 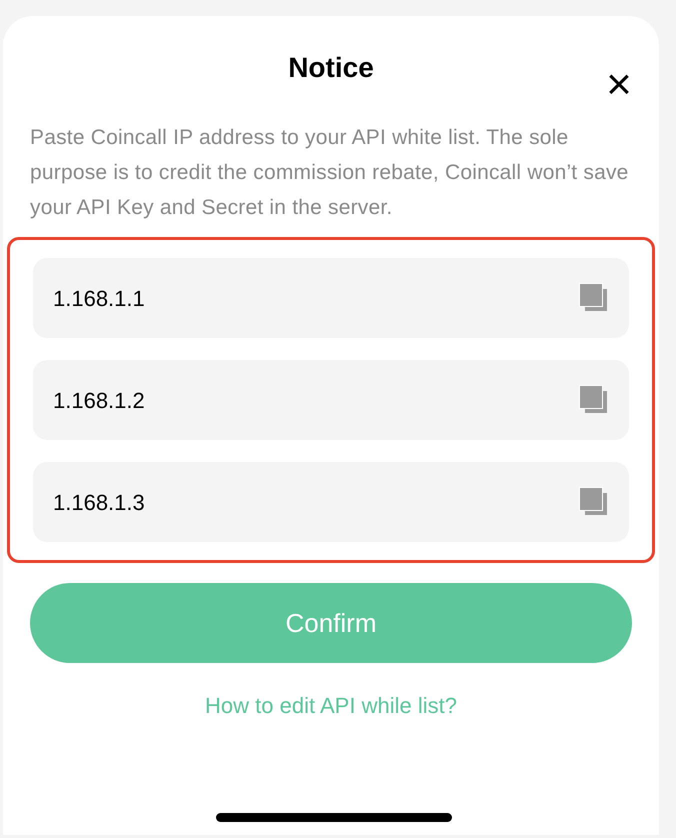 What do you see at coordinates (331, 68) in the screenshot?
I see `dialog-title: Notice` at bounding box center [331, 68].